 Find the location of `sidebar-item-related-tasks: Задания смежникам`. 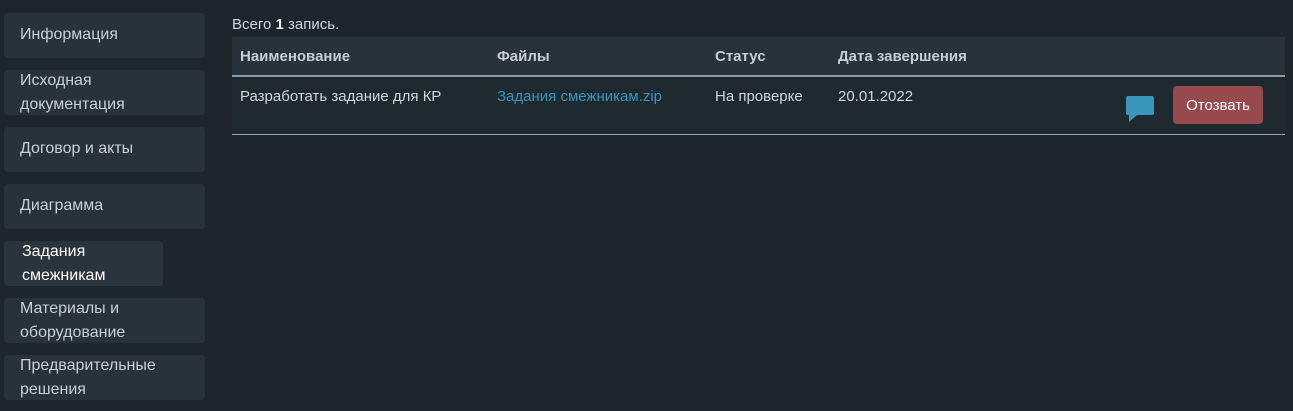

sidebar-item-related-tasks: Задания смежникам is located at coordinates (83, 263).